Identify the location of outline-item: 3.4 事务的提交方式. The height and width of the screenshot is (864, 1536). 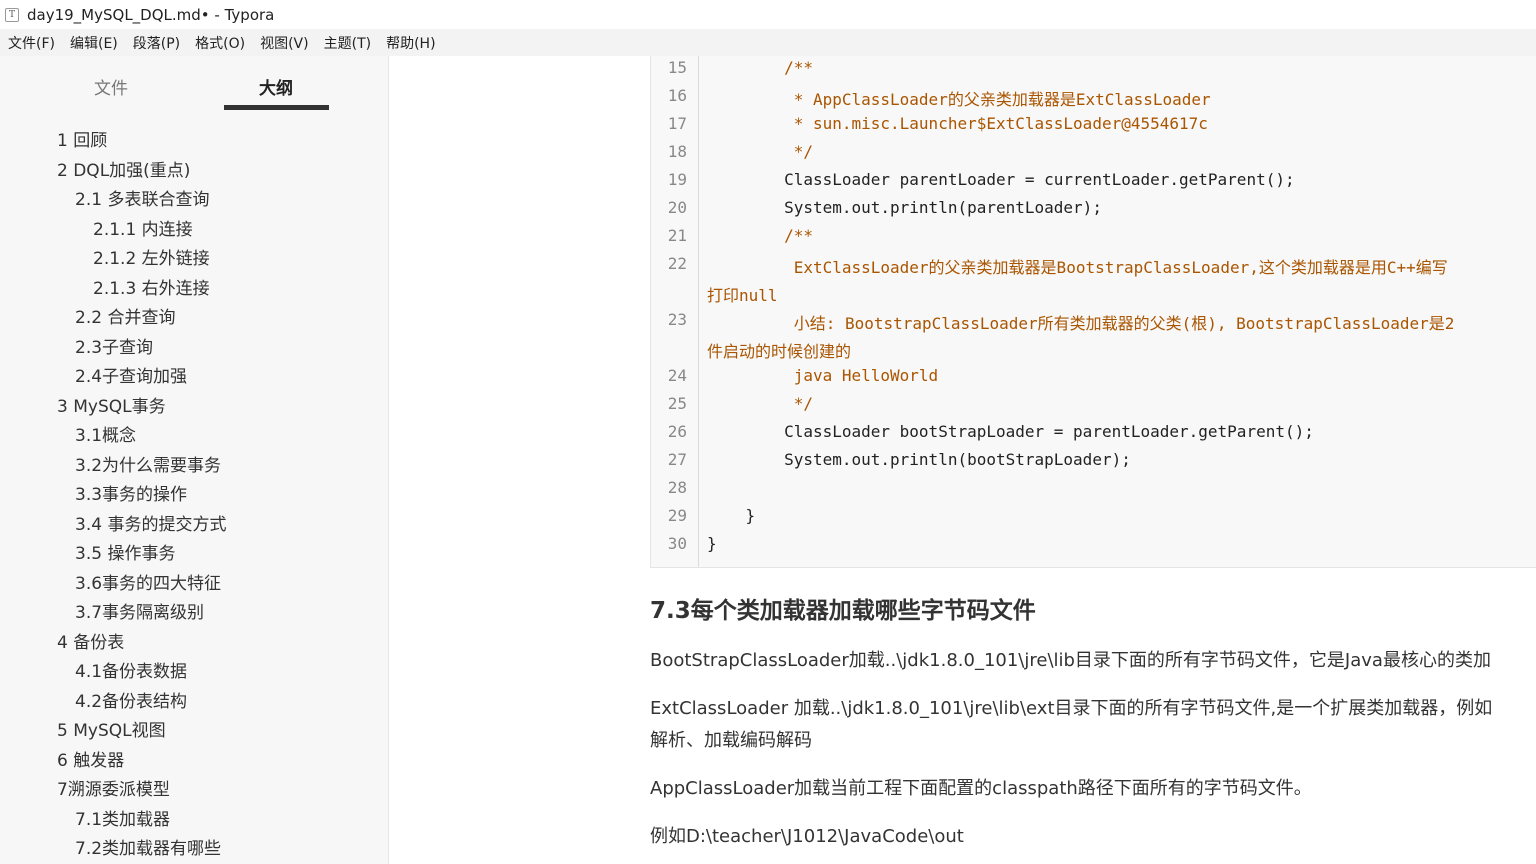
(150, 522).